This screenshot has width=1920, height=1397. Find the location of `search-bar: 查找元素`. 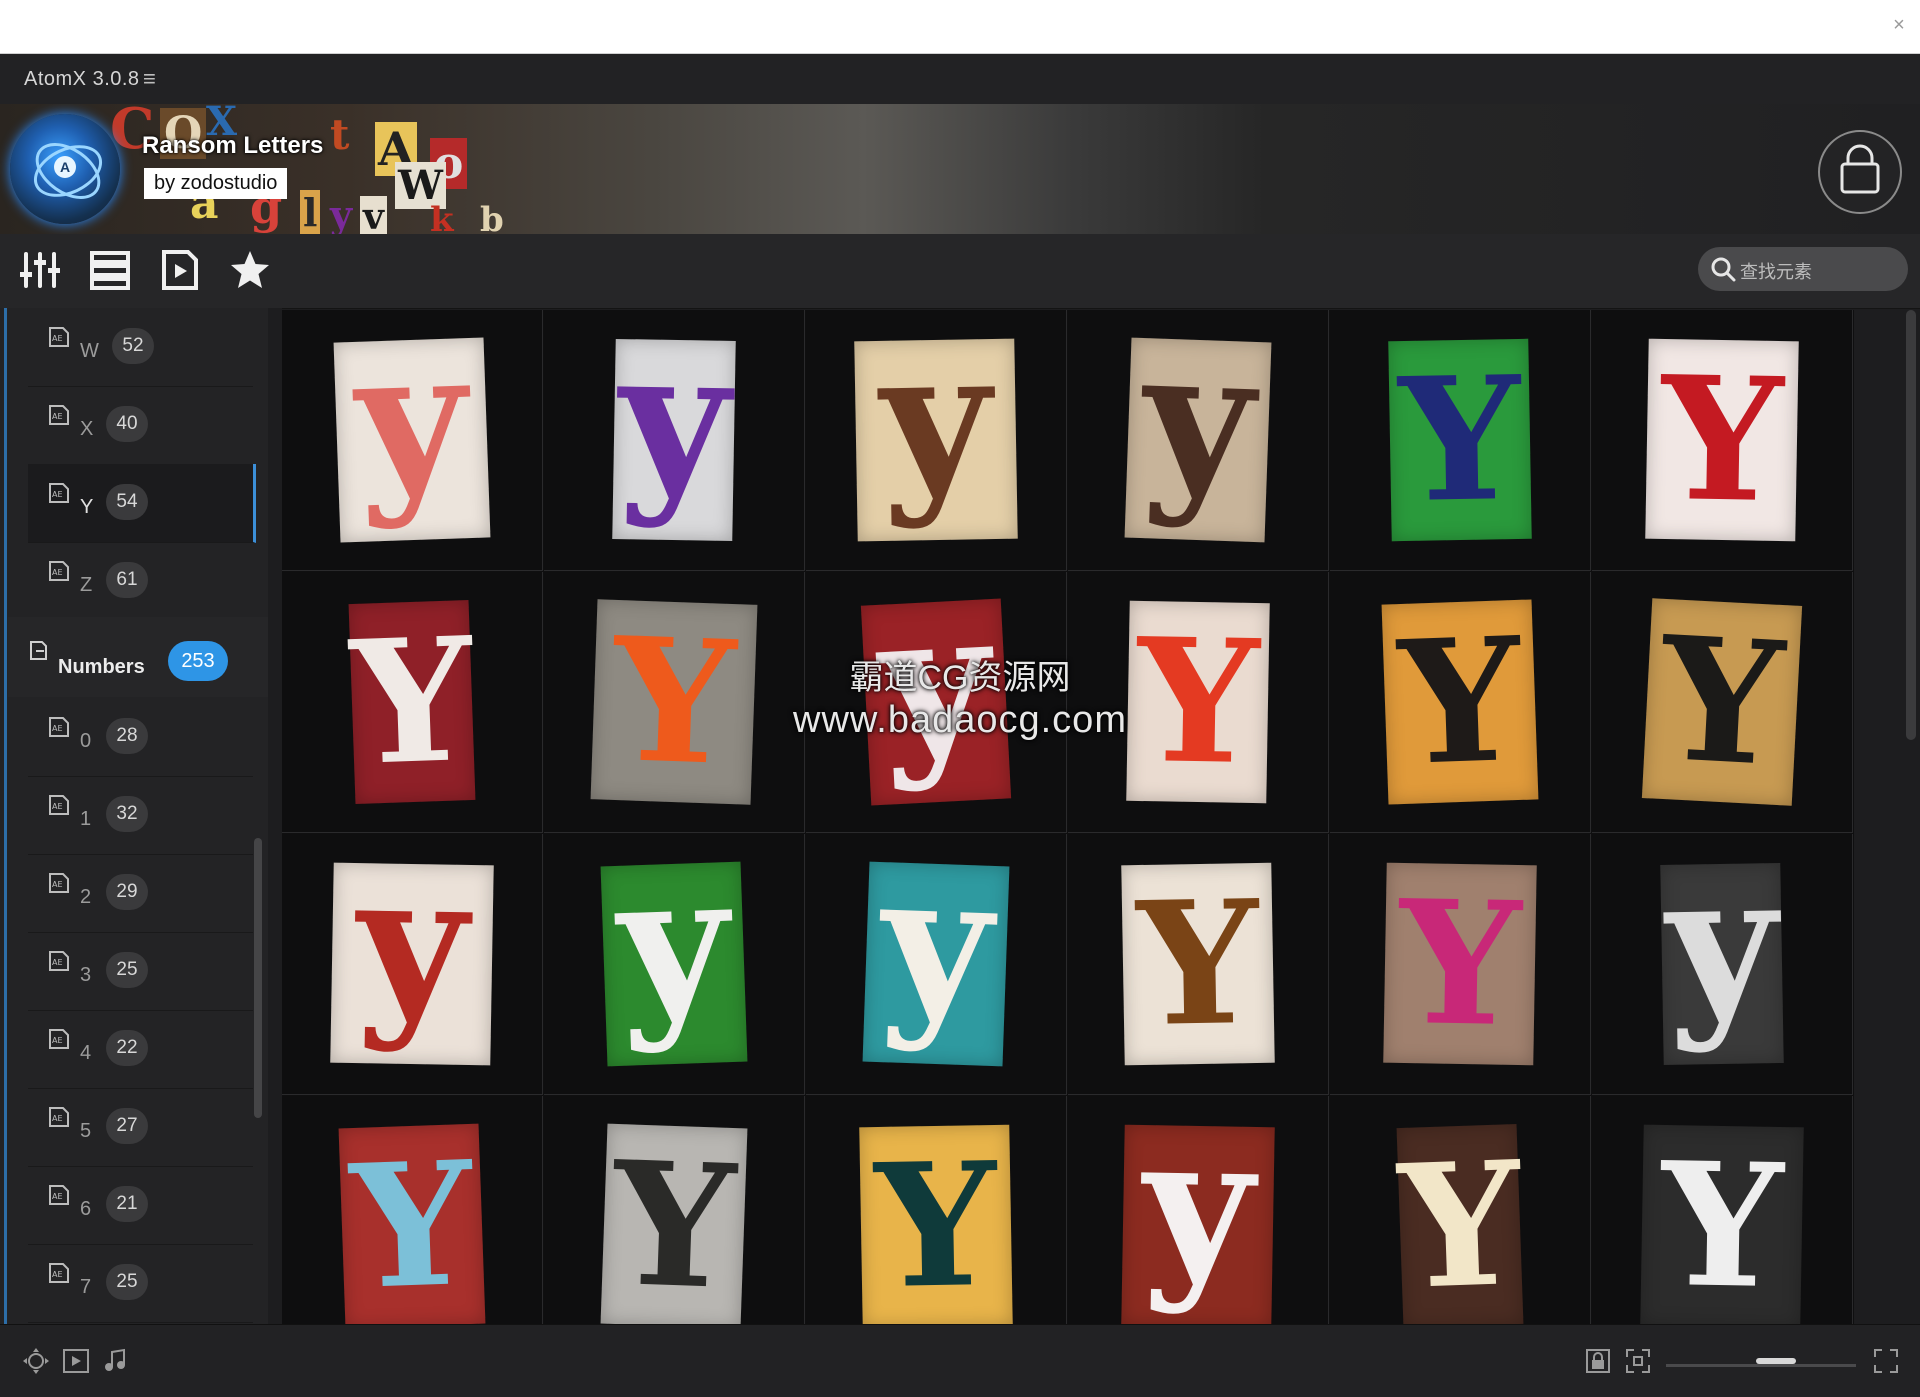

search-bar: 查找元素 is located at coordinates (1803, 269).